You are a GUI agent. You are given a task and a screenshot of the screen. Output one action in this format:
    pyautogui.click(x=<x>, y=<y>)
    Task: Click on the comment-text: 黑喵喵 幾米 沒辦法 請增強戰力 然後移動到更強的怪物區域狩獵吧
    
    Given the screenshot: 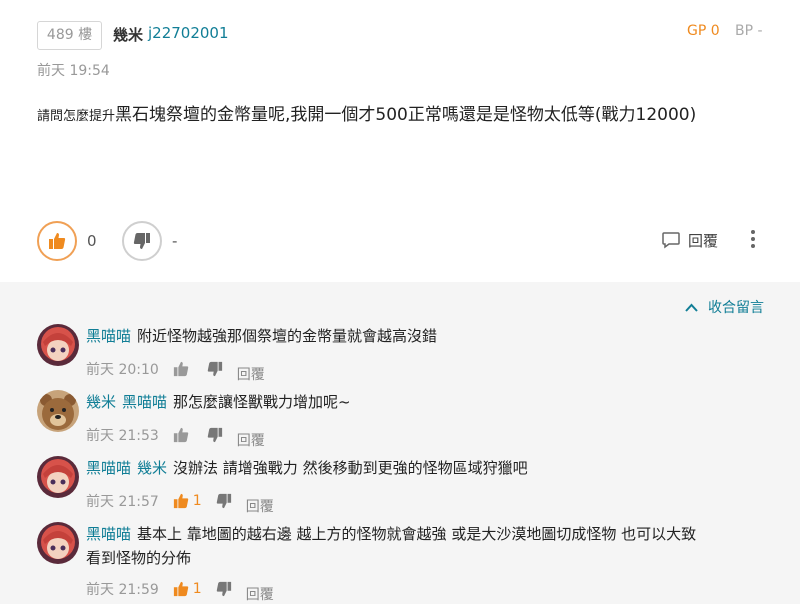 What is the action you would take?
    pyautogui.click(x=307, y=468)
    